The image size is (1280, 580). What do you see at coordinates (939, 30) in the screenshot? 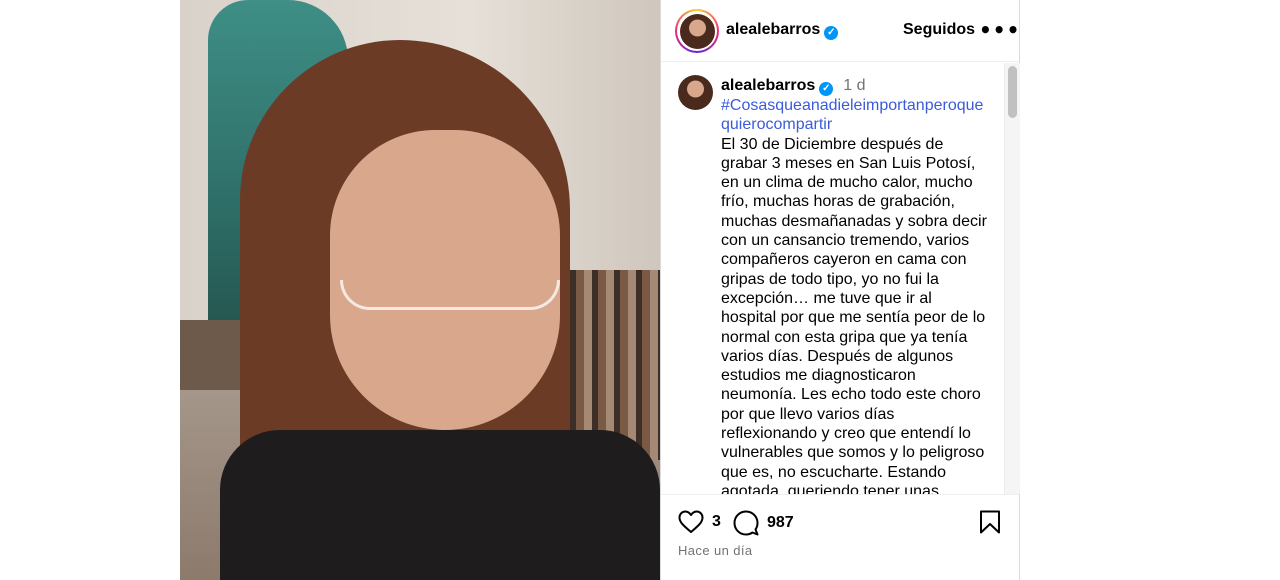
I see `following-button: Seguidos` at bounding box center [939, 30].